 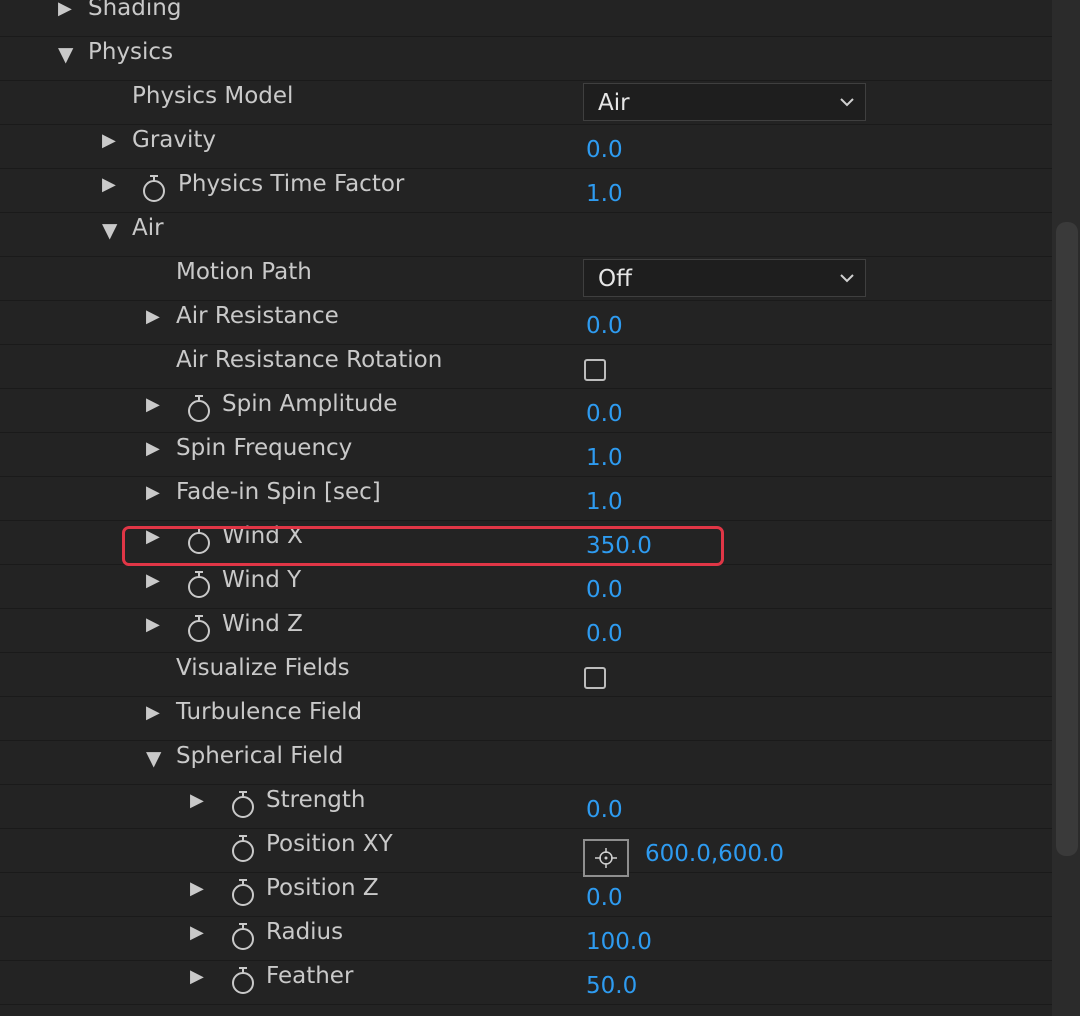 I want to click on feather-value: 50.0, so click(x=611, y=983).